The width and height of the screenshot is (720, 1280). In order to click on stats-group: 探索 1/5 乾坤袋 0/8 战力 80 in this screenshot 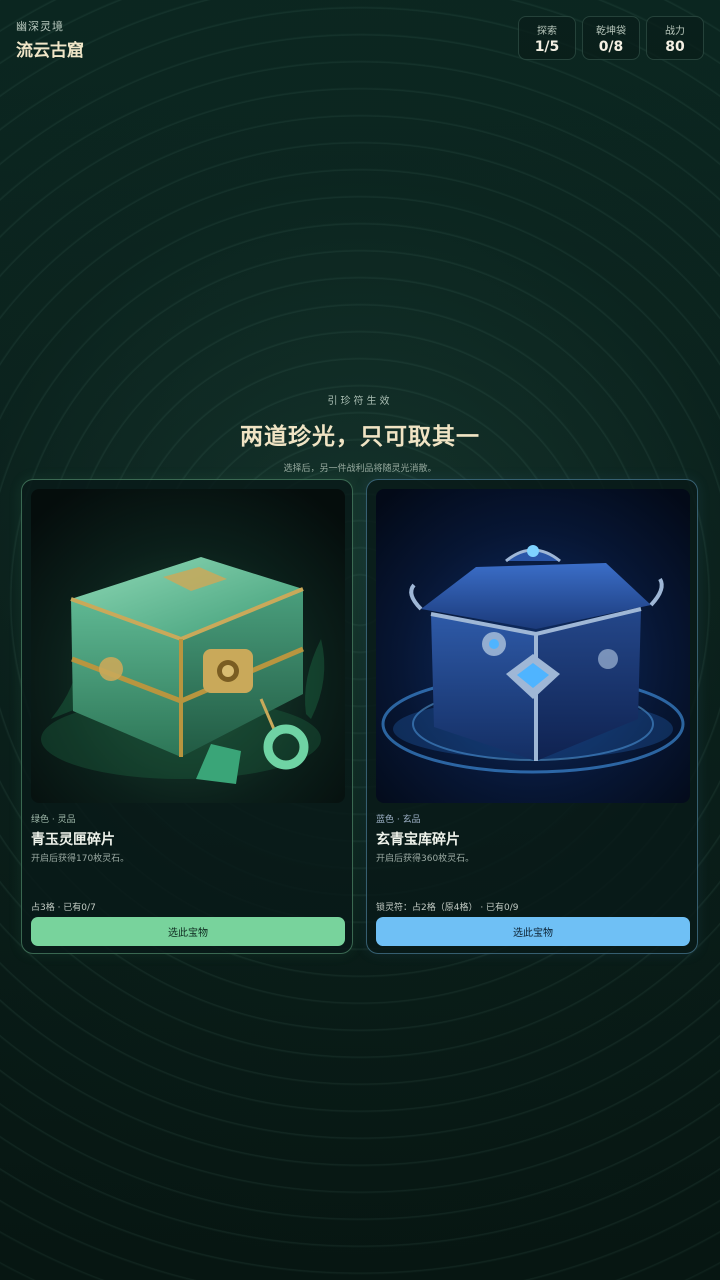, I will do `click(611, 38)`.